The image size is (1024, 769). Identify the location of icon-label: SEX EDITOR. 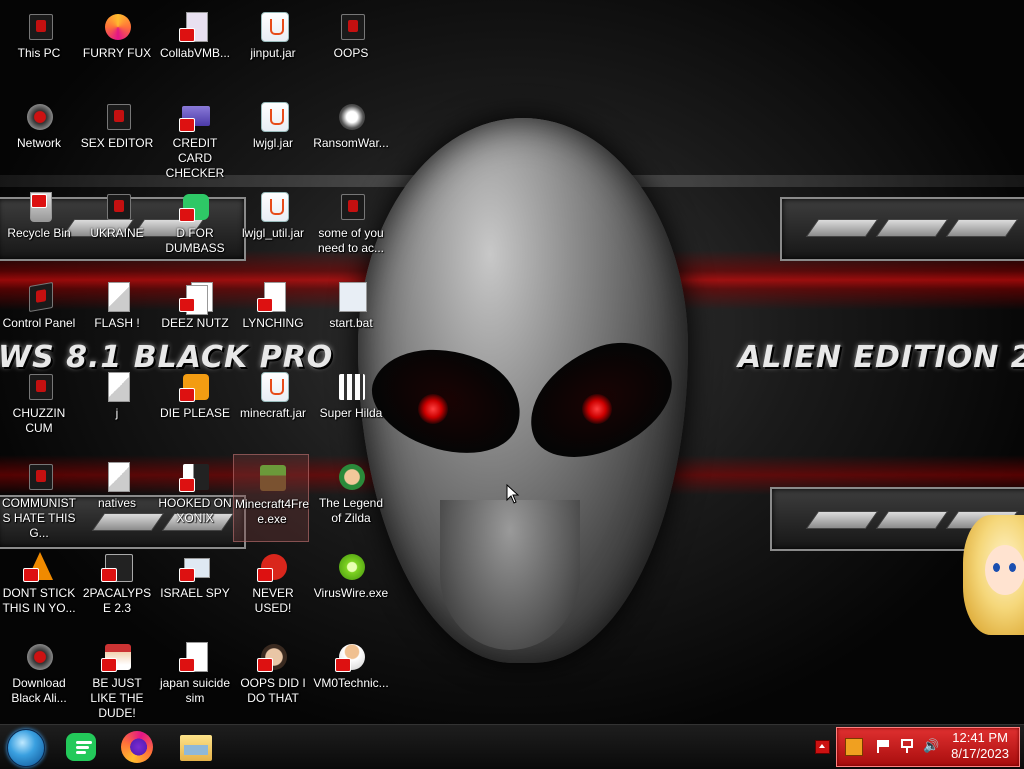
(117, 143).